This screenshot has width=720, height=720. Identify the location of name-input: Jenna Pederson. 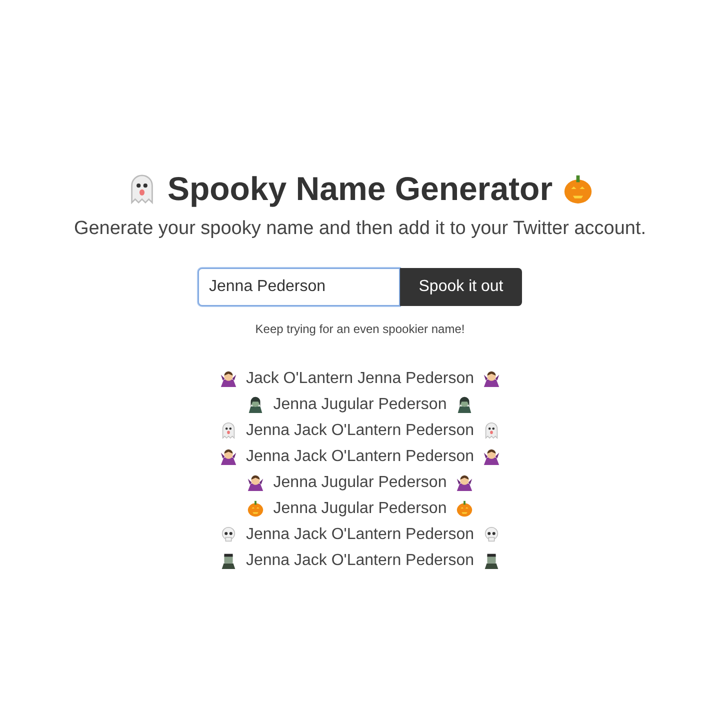
(299, 287).